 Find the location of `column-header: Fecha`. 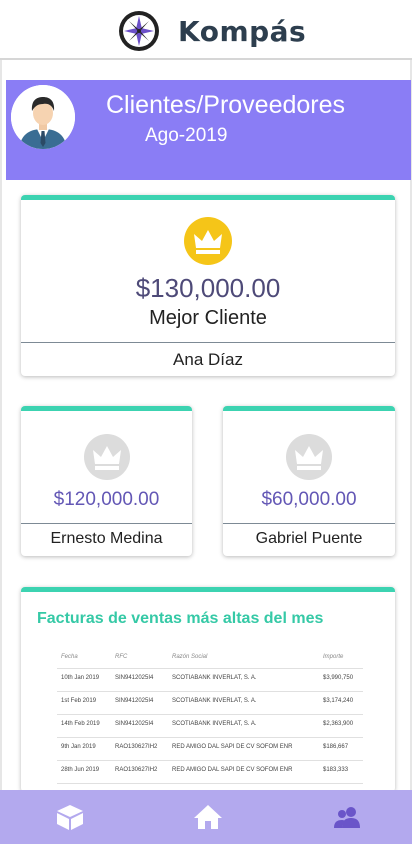

column-header: Fecha is located at coordinates (69, 657).